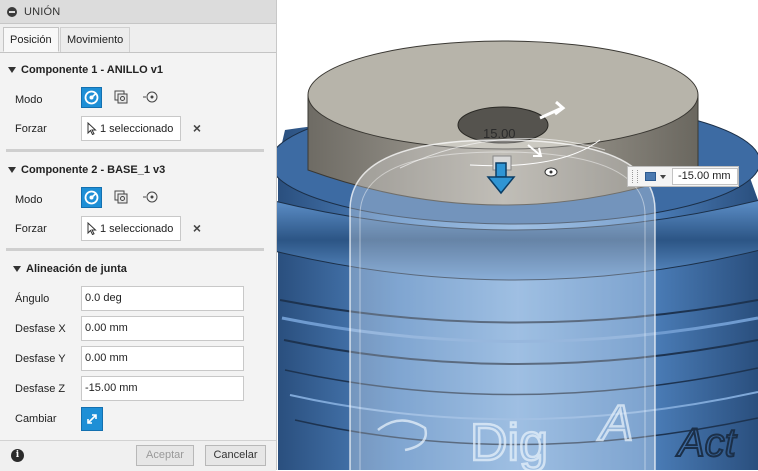 Image resolution: width=758 pixels, height=471 pixels. Describe the element at coordinates (29, 100) in the screenshot. I see `mode-label-1: Modo` at that location.